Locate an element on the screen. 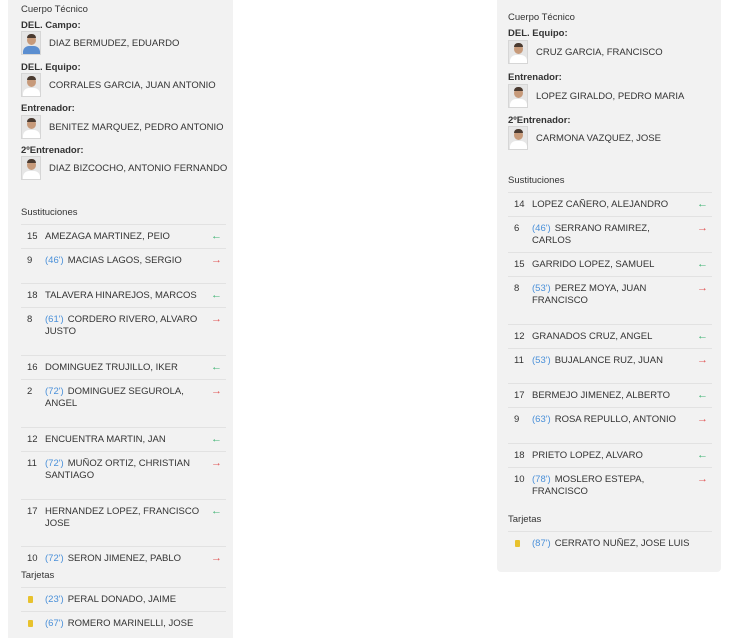 The image size is (732, 638). substitution-minute: (61') is located at coordinates (54, 319).